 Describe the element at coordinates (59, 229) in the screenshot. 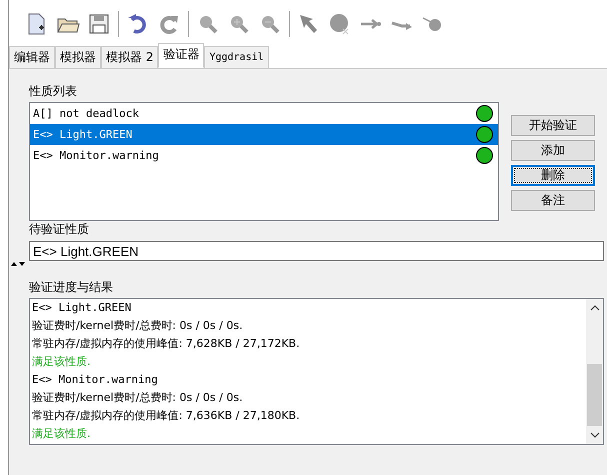

I see `section-title: 待验证性质` at that location.